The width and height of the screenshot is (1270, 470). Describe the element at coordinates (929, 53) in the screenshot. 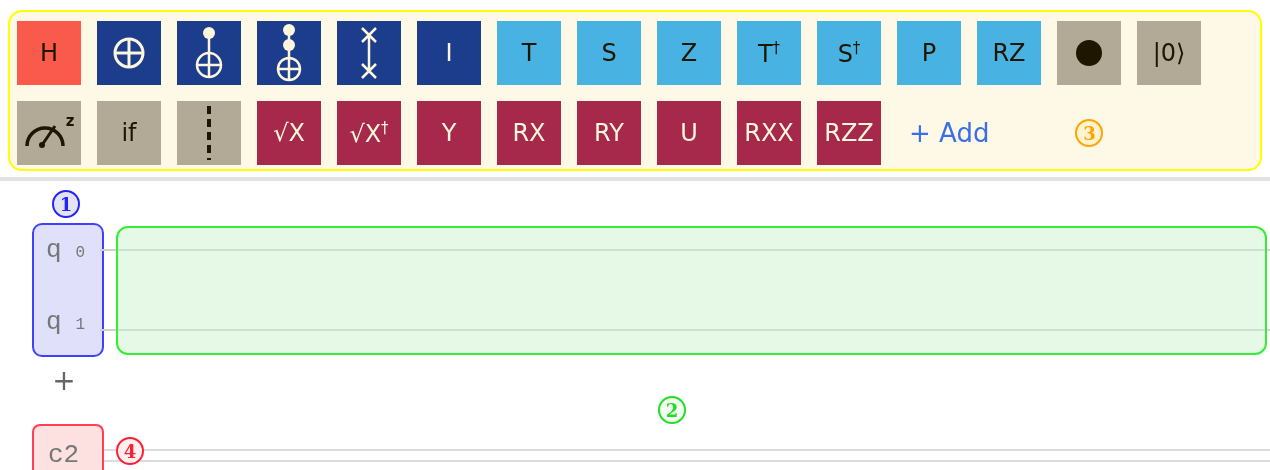

I see `gate-button: P` at that location.